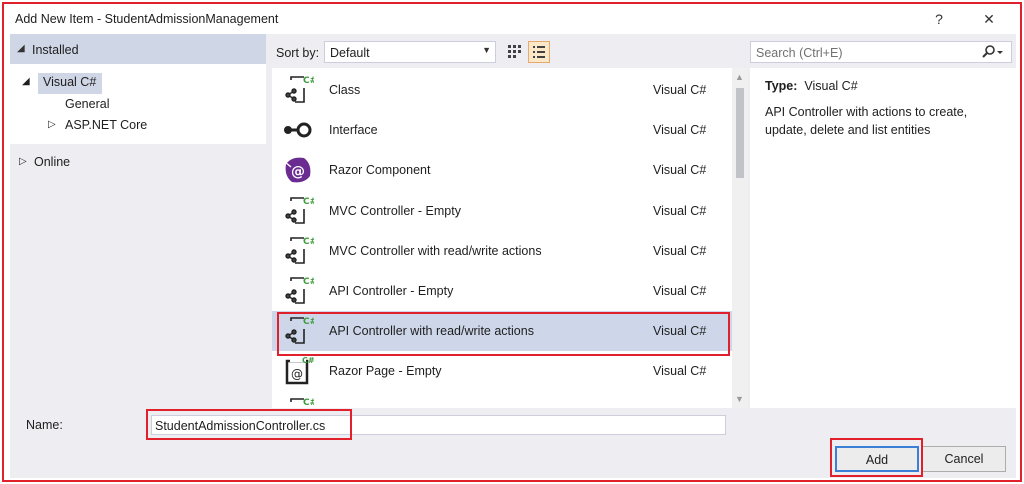 Image resolution: width=1024 pixels, height=484 pixels. What do you see at coordinates (138, 49) in the screenshot?
I see `installed-header: ◢ Installed` at bounding box center [138, 49].